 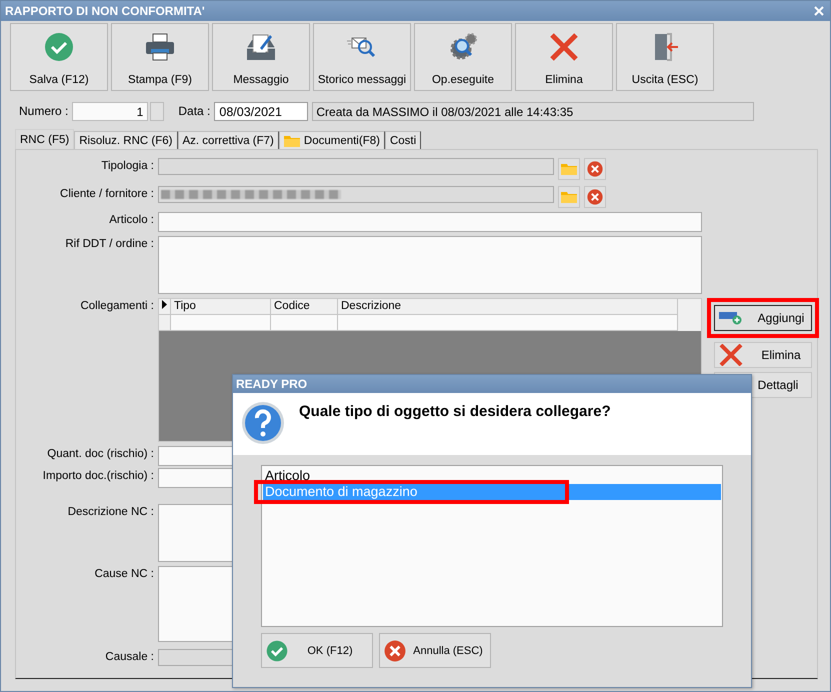 I want to click on inbox-pen-icon, so click(x=261, y=47).